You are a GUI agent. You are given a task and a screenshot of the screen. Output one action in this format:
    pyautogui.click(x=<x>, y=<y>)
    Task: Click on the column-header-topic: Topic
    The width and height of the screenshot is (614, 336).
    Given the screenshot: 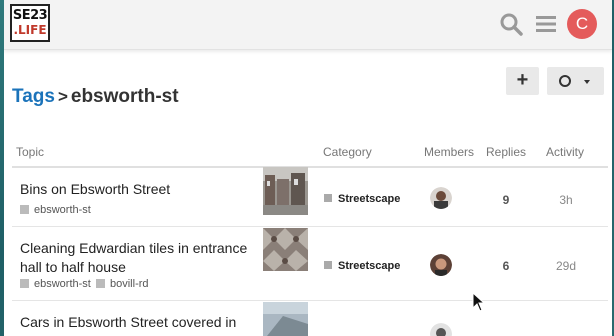 What is the action you would take?
    pyautogui.click(x=30, y=152)
    